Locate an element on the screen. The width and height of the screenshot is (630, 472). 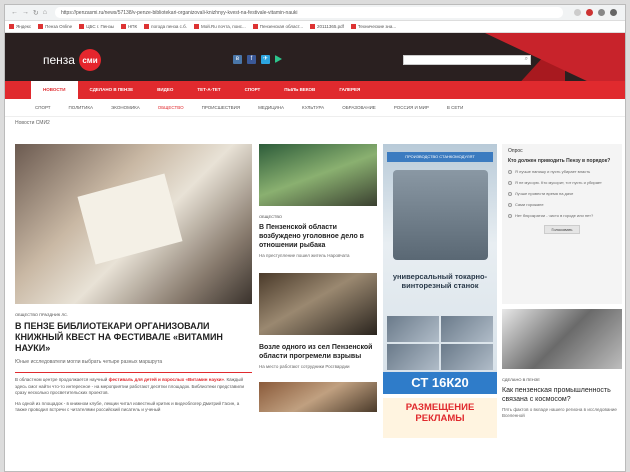
lathe-image is located at coordinates (440, 215).